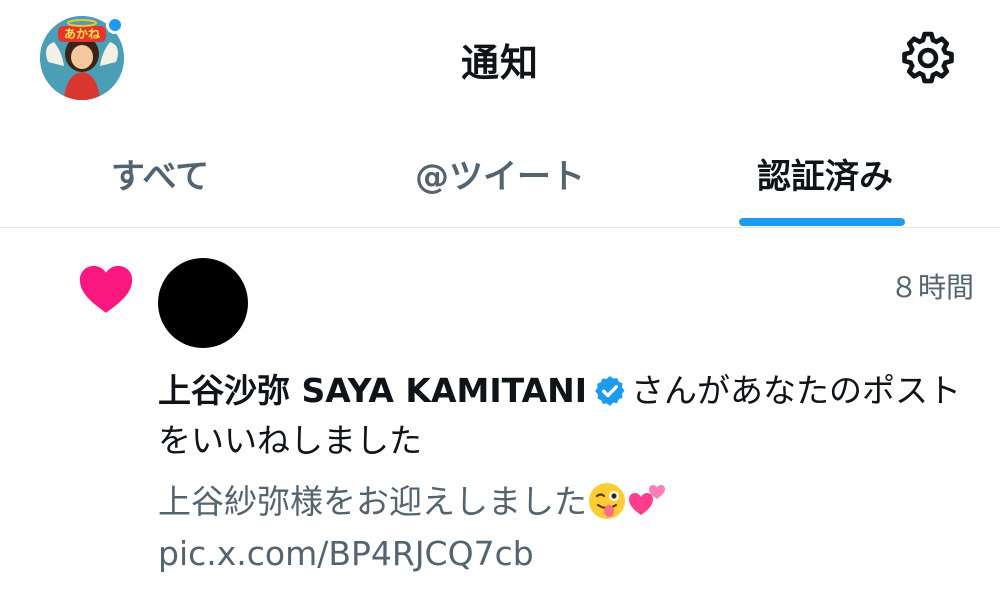 The width and height of the screenshot is (1000, 591). I want to click on tab-mentions: @ツイート, so click(500, 173).